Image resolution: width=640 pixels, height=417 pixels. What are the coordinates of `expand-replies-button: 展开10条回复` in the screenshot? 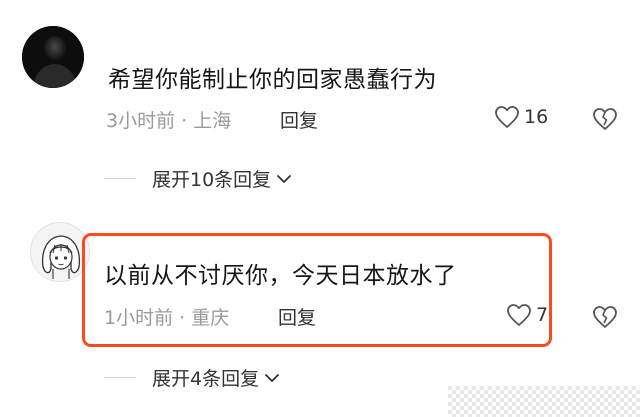 It's located at (222, 178).